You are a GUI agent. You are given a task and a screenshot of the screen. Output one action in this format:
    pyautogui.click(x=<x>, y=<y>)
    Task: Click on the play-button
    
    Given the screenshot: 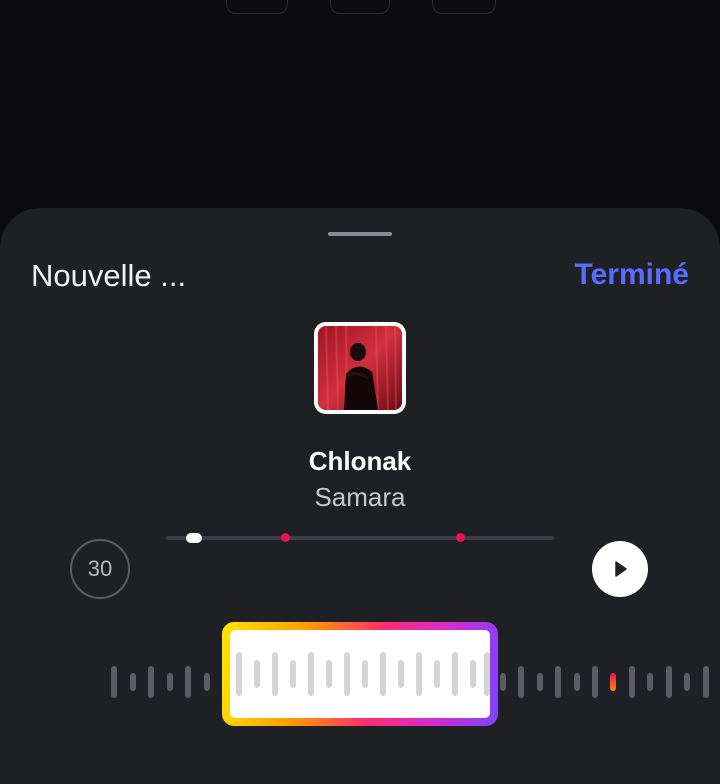 What is the action you would take?
    pyautogui.click(x=620, y=569)
    